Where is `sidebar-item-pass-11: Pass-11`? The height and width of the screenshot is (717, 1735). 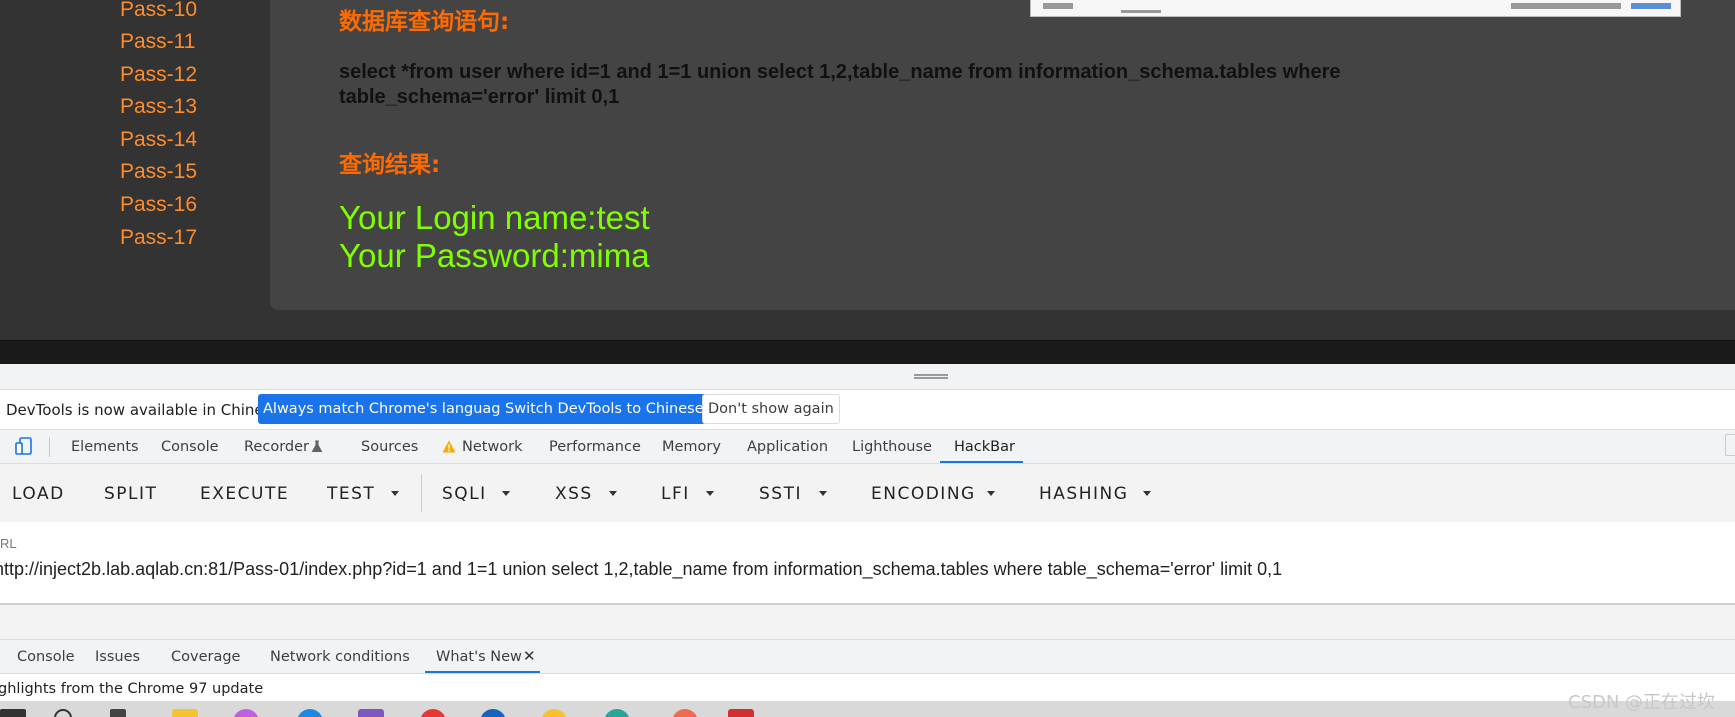
sidebar-item-pass-11: Pass-11 is located at coordinates (157, 42).